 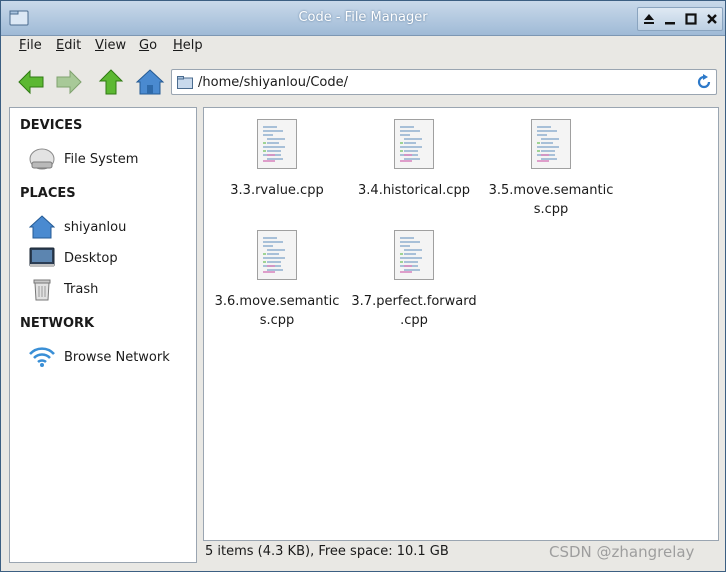 What do you see at coordinates (34, 45) in the screenshot?
I see `menu-label: ile` at bounding box center [34, 45].